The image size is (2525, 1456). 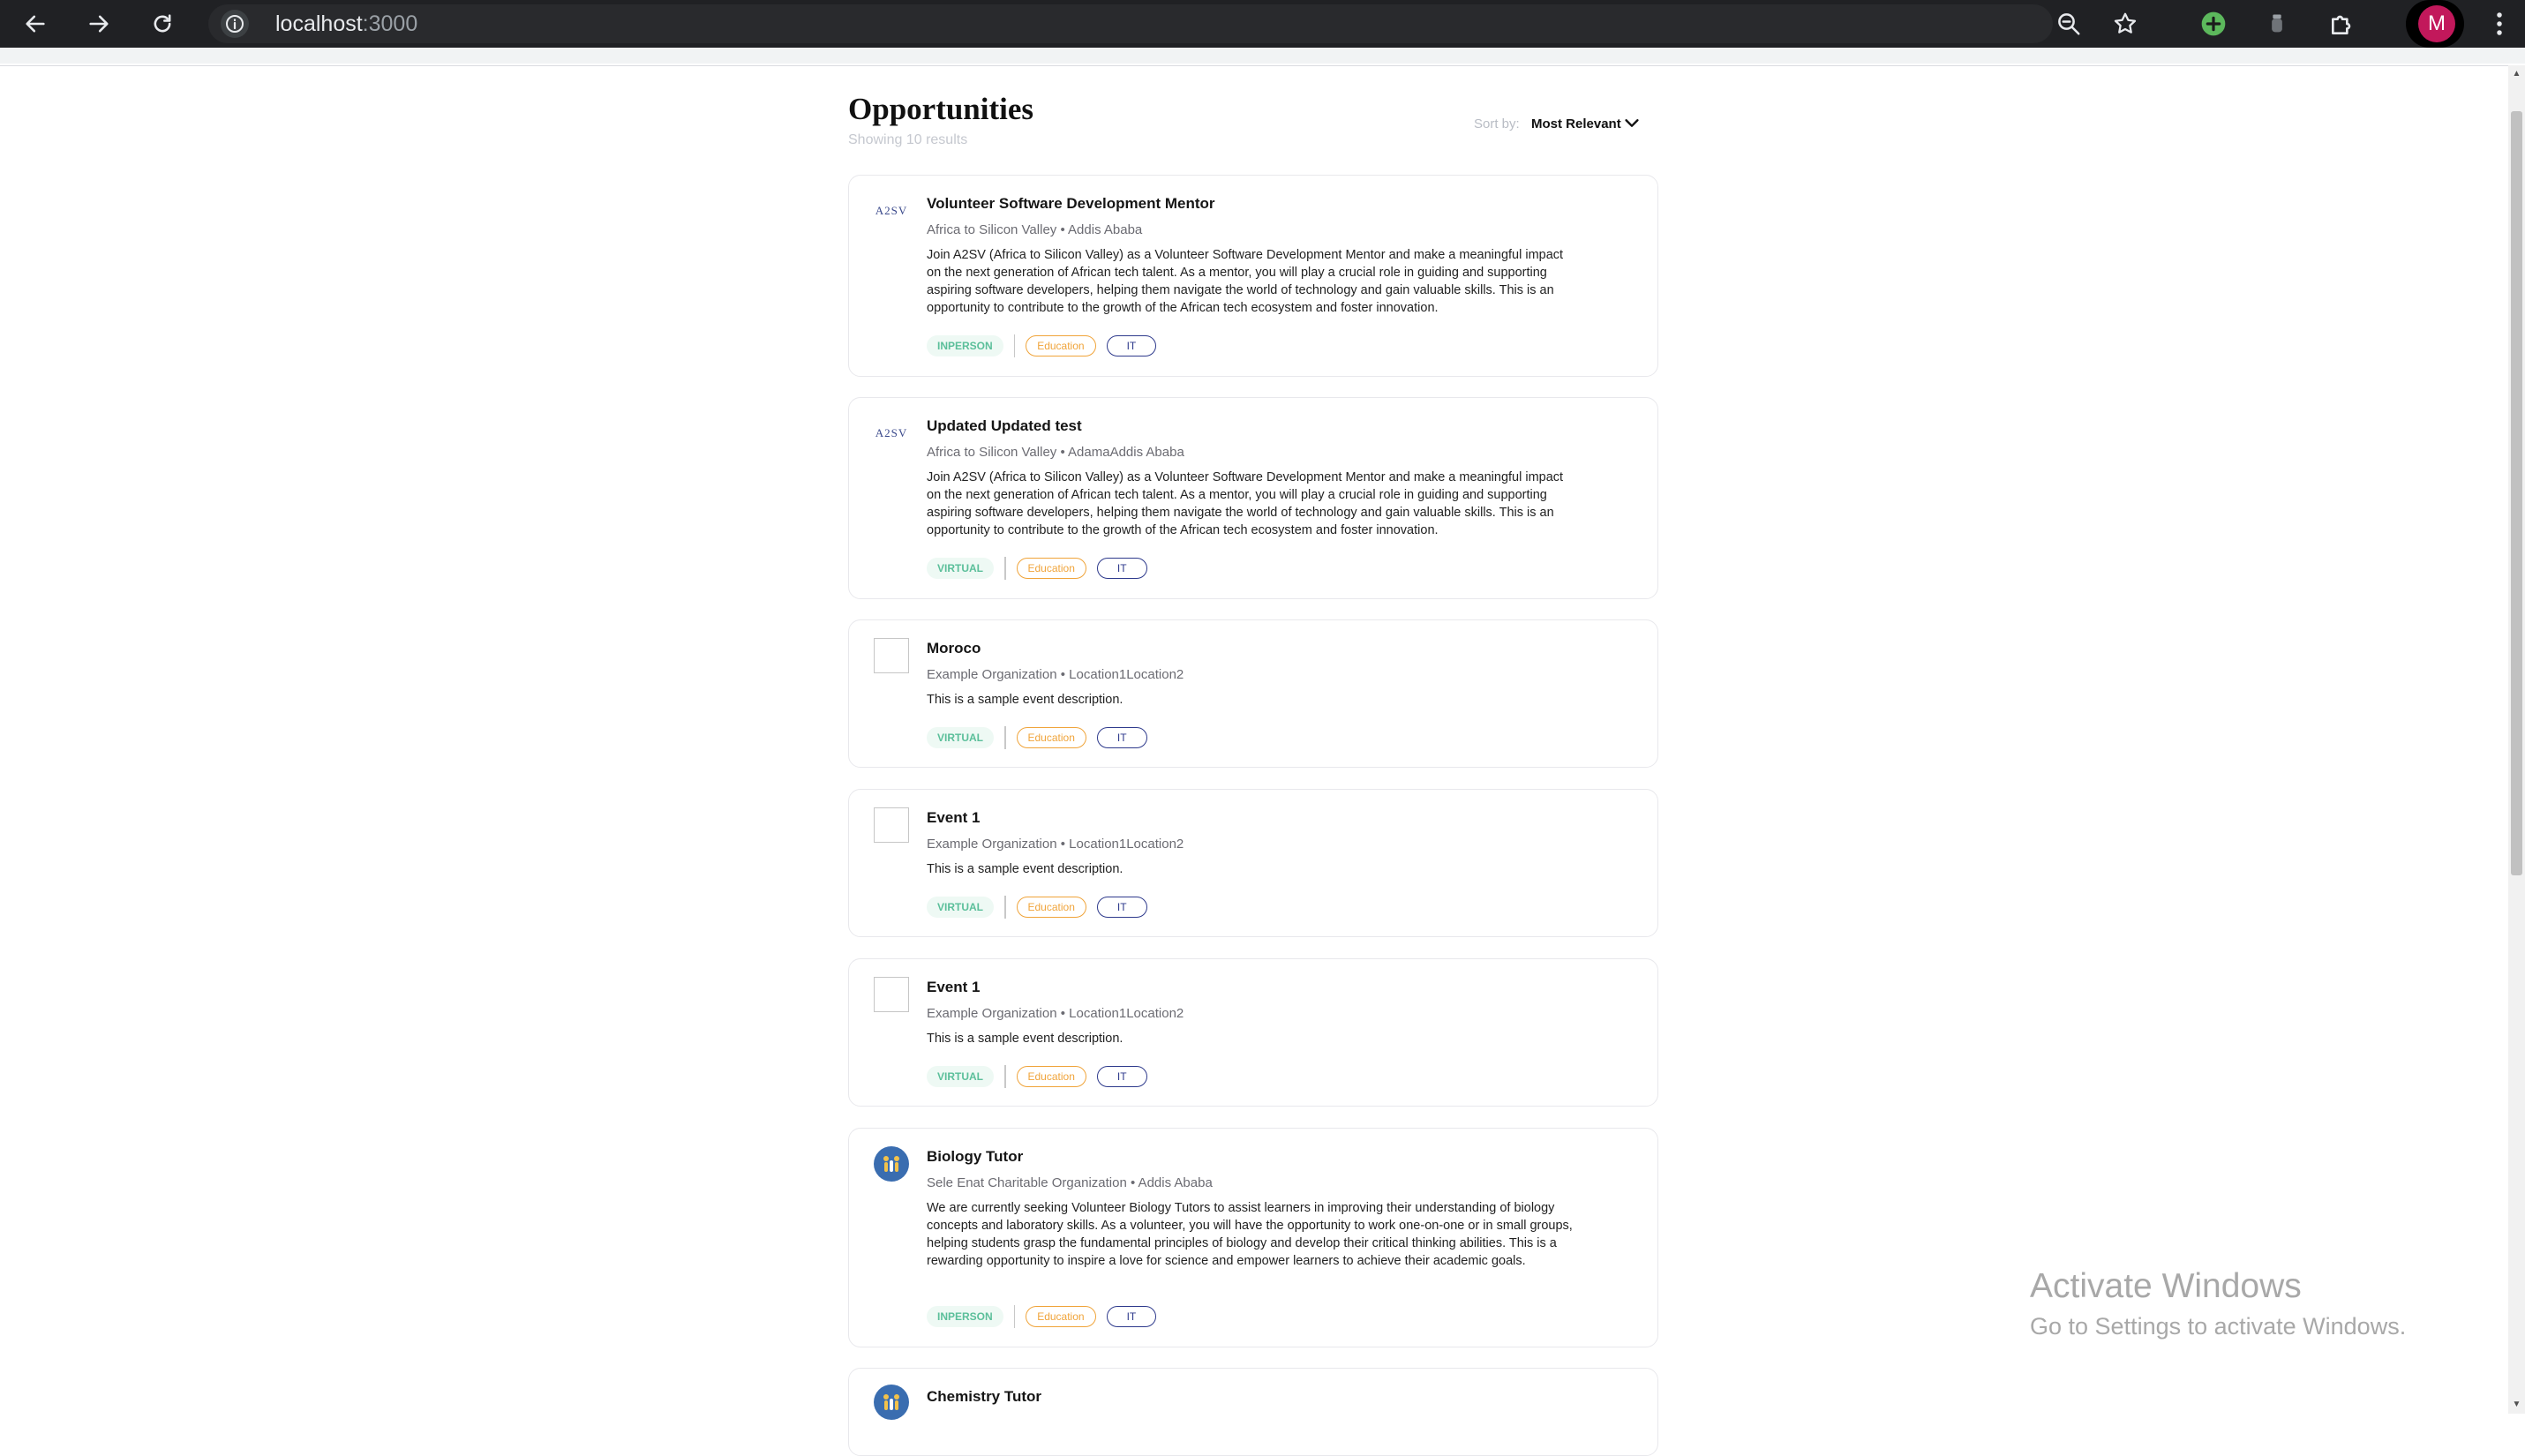 I want to click on card-title: Moroco, so click(x=954, y=648).